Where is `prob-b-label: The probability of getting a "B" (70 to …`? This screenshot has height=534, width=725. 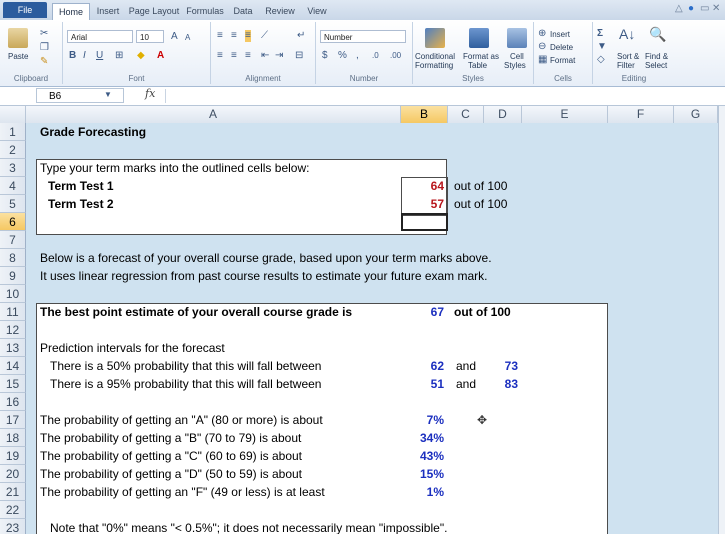 prob-b-label: The probability of getting a "B" (70 to … is located at coordinates (170, 438).